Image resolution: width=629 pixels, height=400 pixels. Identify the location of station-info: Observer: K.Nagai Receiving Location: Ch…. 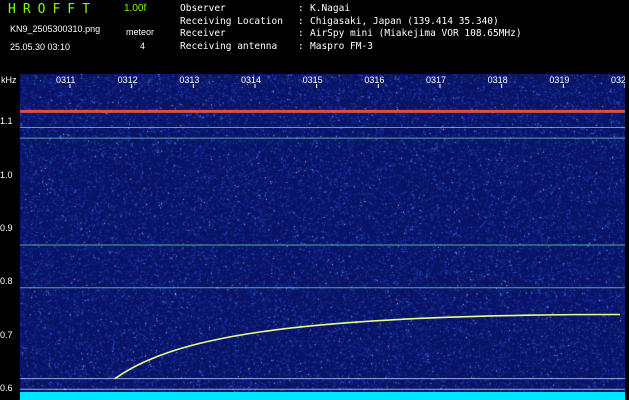
(351, 28).